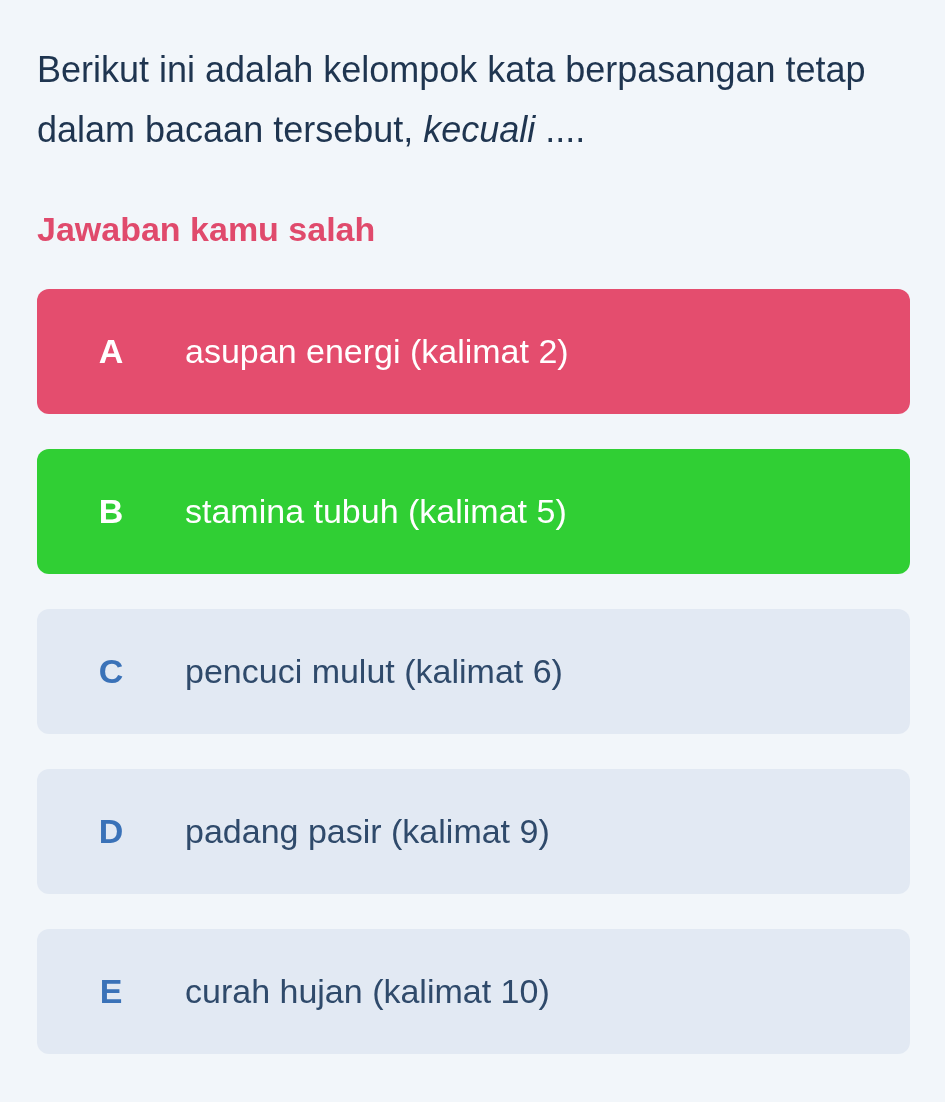  Describe the element at coordinates (473, 991) in the screenshot. I see `answer-option: E curah hujan (kalimat 10)` at that location.